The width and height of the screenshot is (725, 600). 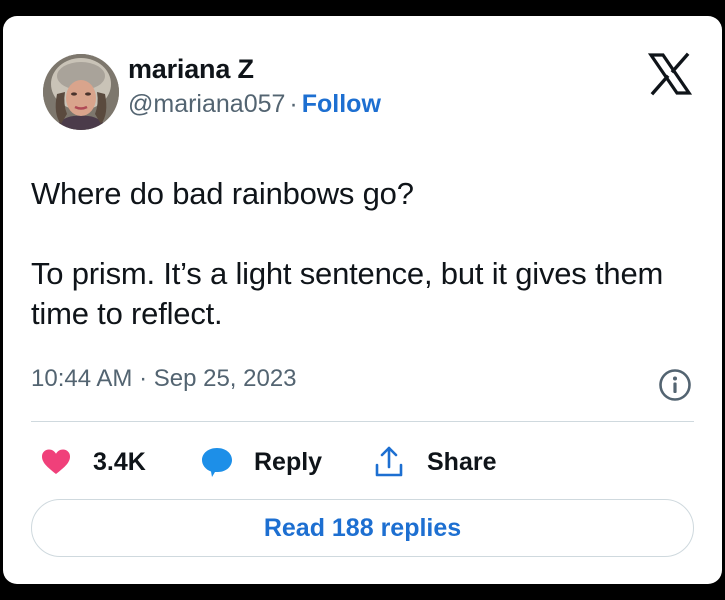 What do you see at coordinates (362, 462) in the screenshot?
I see `action-bar: 3.4K Reply Share` at bounding box center [362, 462].